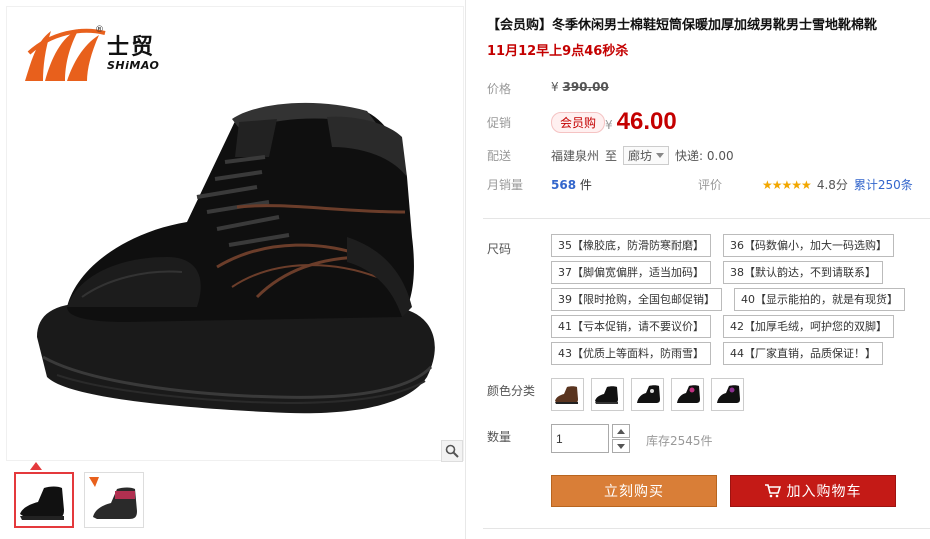  Describe the element at coordinates (682, 25) in the screenshot. I see `product-title: 【会员购】冬季休闲男士棉鞋短筒保暖加厚加绒男靴男士雪地靴棉靴` at that location.